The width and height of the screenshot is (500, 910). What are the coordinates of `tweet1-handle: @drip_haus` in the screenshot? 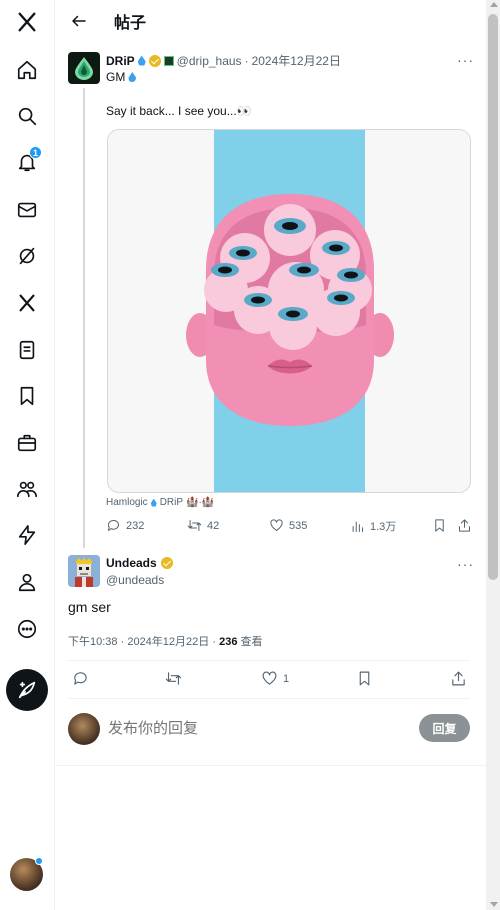 It's located at (209, 61).